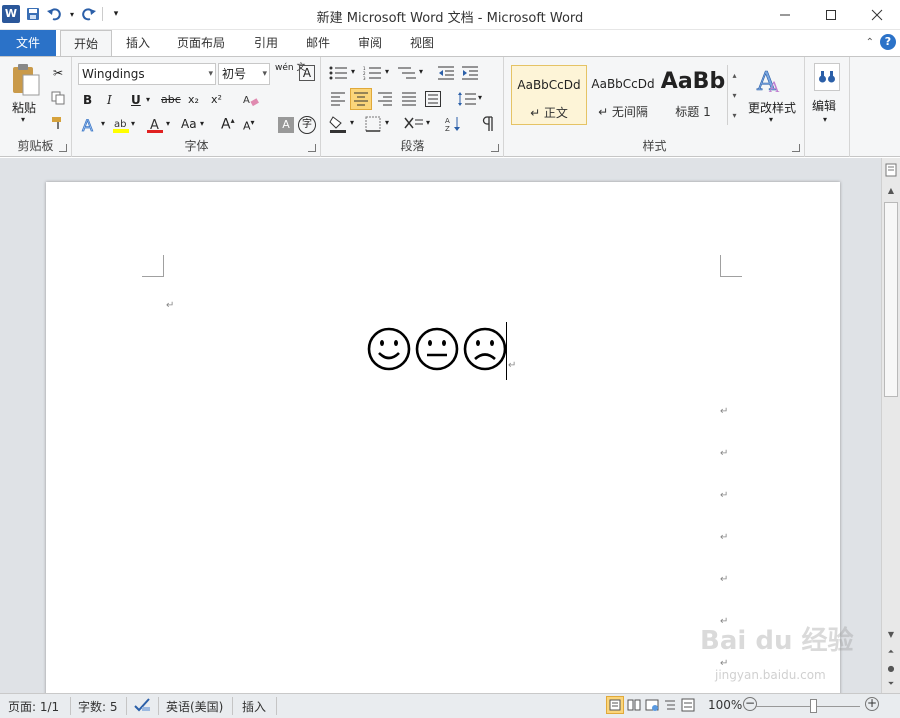 The width and height of the screenshot is (900, 718). I want to click on bold-button: B, so click(87, 100).